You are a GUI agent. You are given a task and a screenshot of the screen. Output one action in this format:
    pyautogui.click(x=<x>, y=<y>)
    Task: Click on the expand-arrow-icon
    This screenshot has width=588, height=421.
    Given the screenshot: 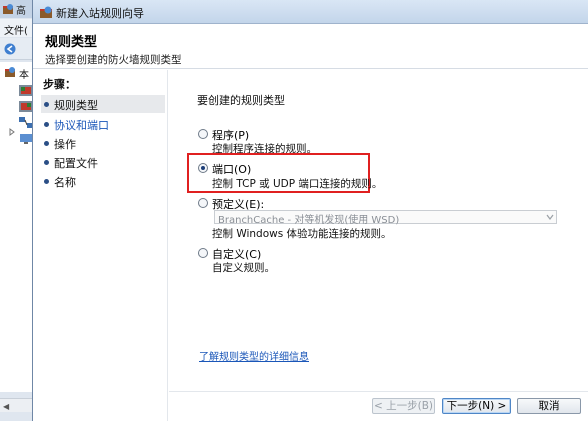 What is the action you would take?
    pyautogui.click(x=12, y=132)
    